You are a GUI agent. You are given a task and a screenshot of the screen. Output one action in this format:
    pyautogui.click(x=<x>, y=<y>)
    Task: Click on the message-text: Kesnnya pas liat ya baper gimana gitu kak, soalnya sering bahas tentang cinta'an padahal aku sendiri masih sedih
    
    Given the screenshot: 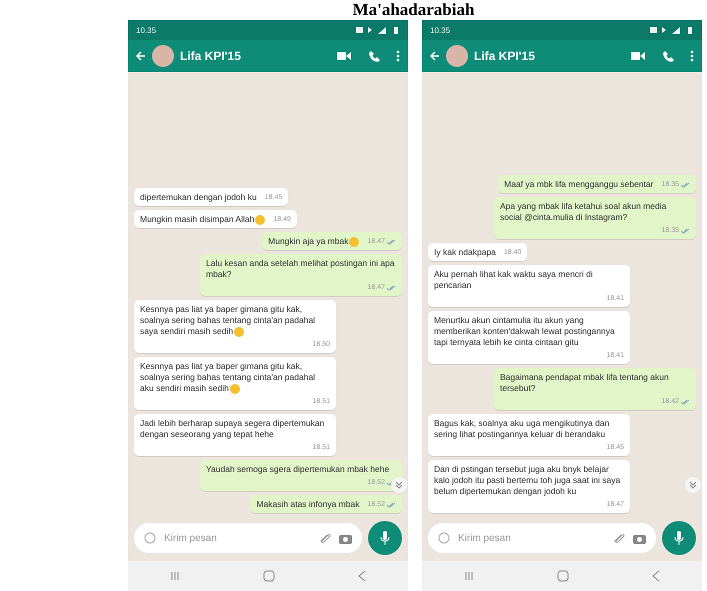 What is the action you would take?
    pyautogui.click(x=228, y=377)
    